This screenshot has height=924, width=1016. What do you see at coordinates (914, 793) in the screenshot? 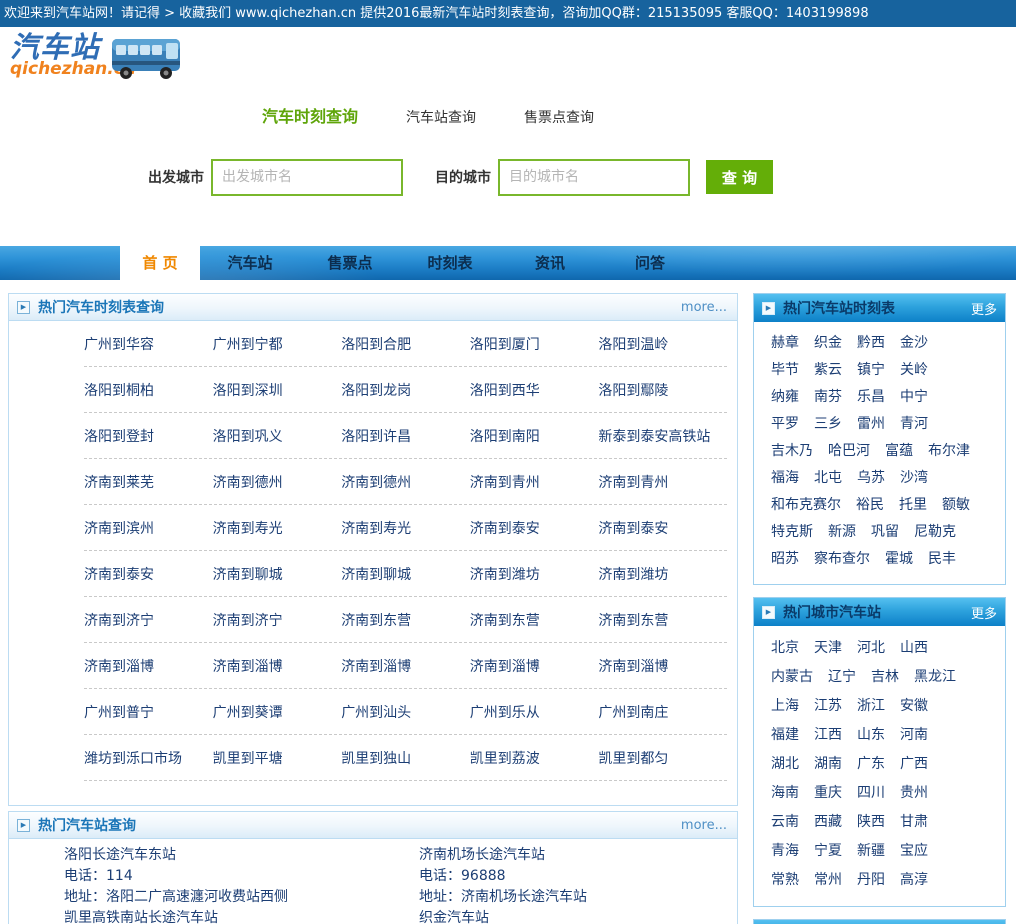
I see `city-link: 贵州` at bounding box center [914, 793].